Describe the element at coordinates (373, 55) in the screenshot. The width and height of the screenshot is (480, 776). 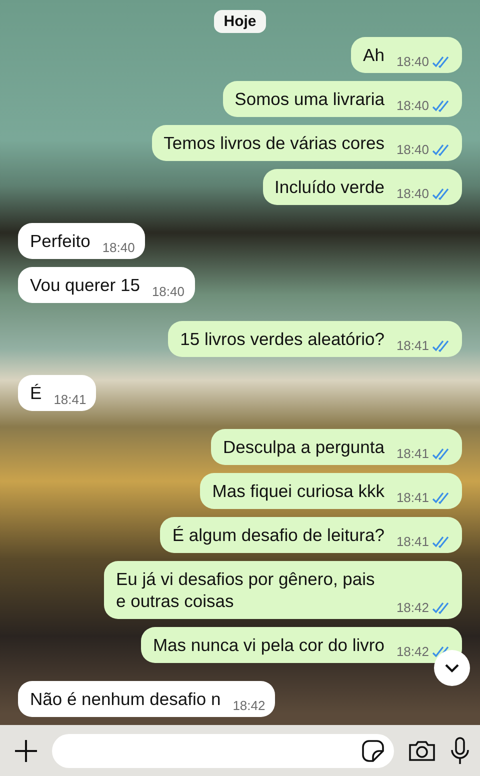
I see `message-text: Ah` at that location.